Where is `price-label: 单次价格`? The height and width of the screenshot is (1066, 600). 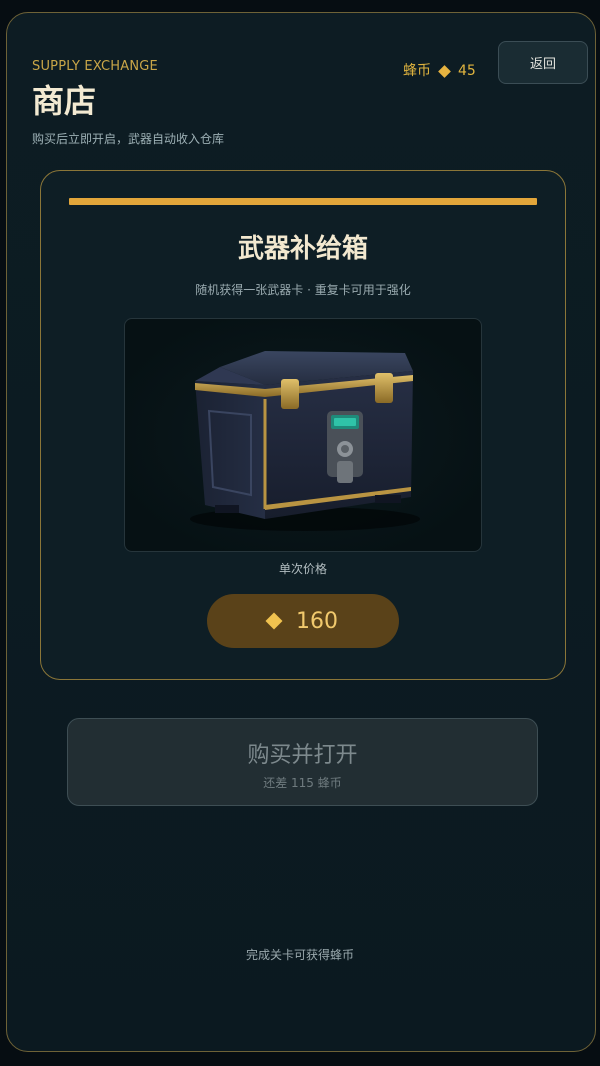 price-label: 单次价格 is located at coordinates (302, 569).